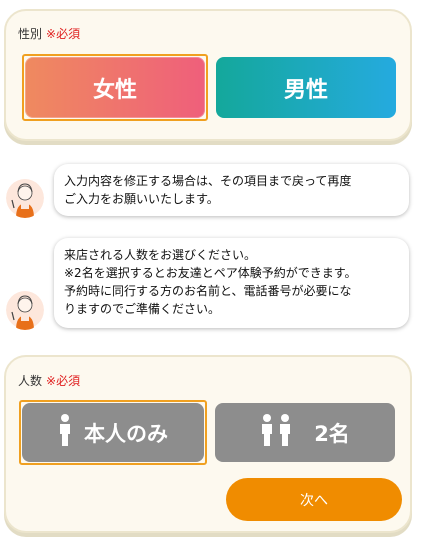 The height and width of the screenshot is (545, 421). I want to click on message-bubble-1: 入力内容を修正する場合は、その項目まで戻って再度 ご入力をお願いいたします。, so click(231, 190).